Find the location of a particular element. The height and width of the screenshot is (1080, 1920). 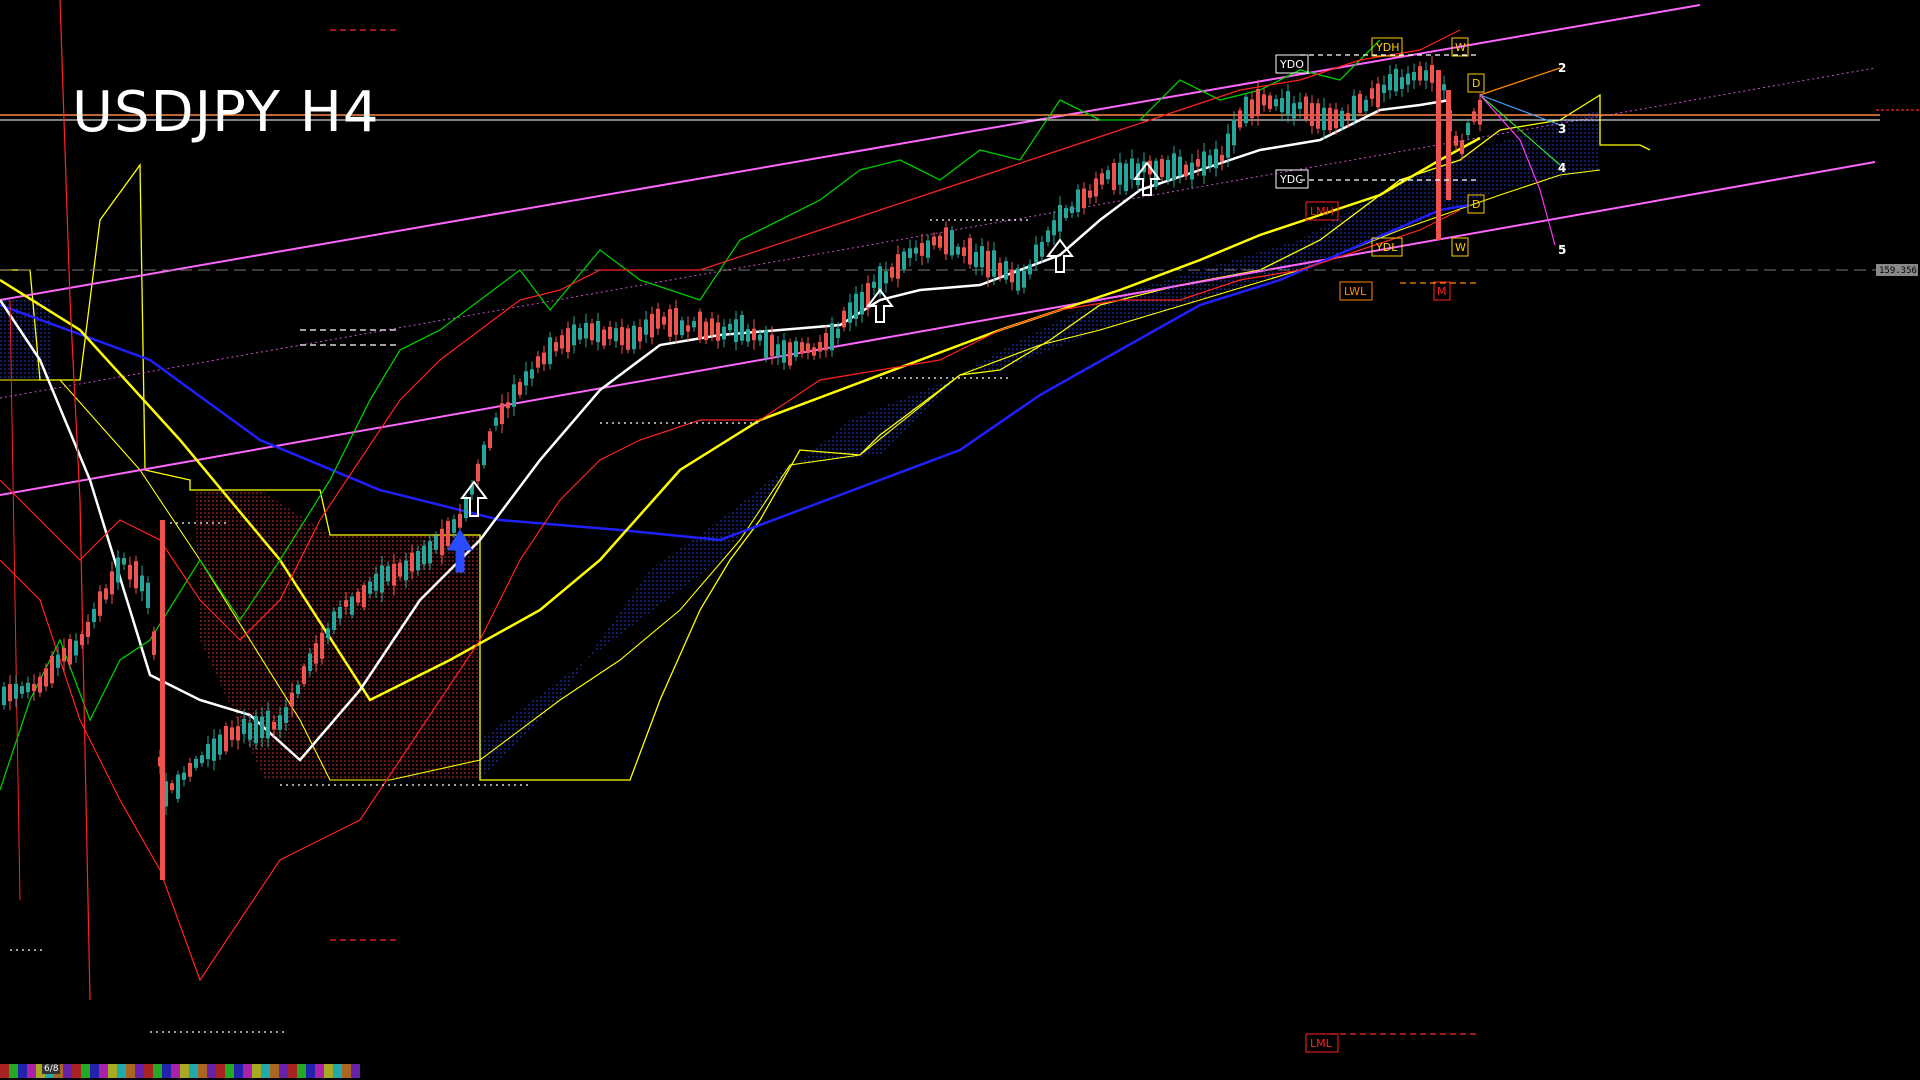

label-lml: LML is located at coordinates (1321, 1043).